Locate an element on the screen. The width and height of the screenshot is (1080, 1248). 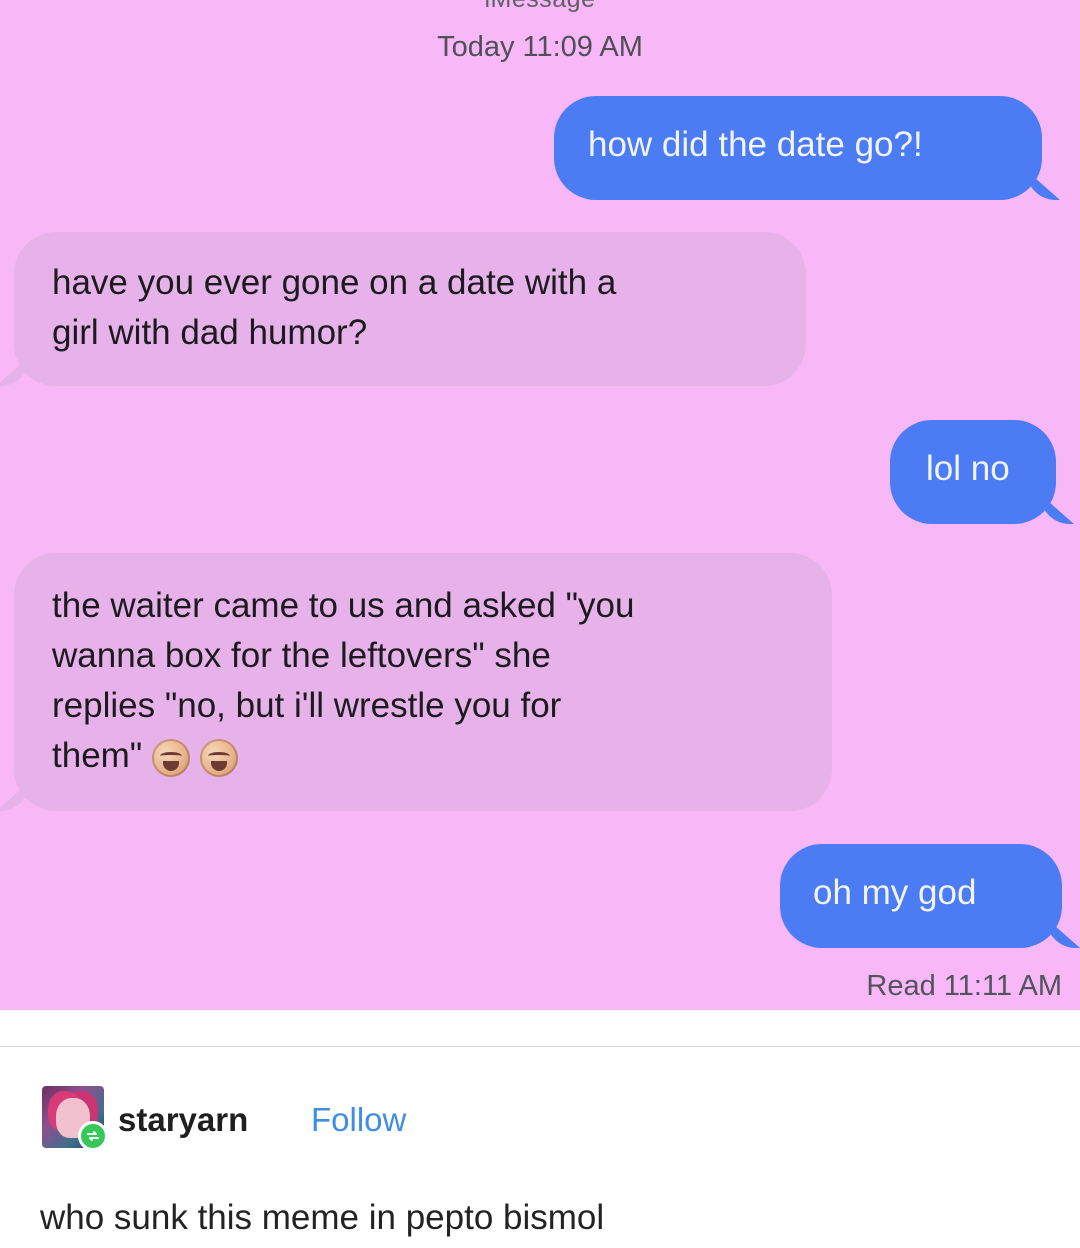
message-text: oh my god is located at coordinates (895, 892).